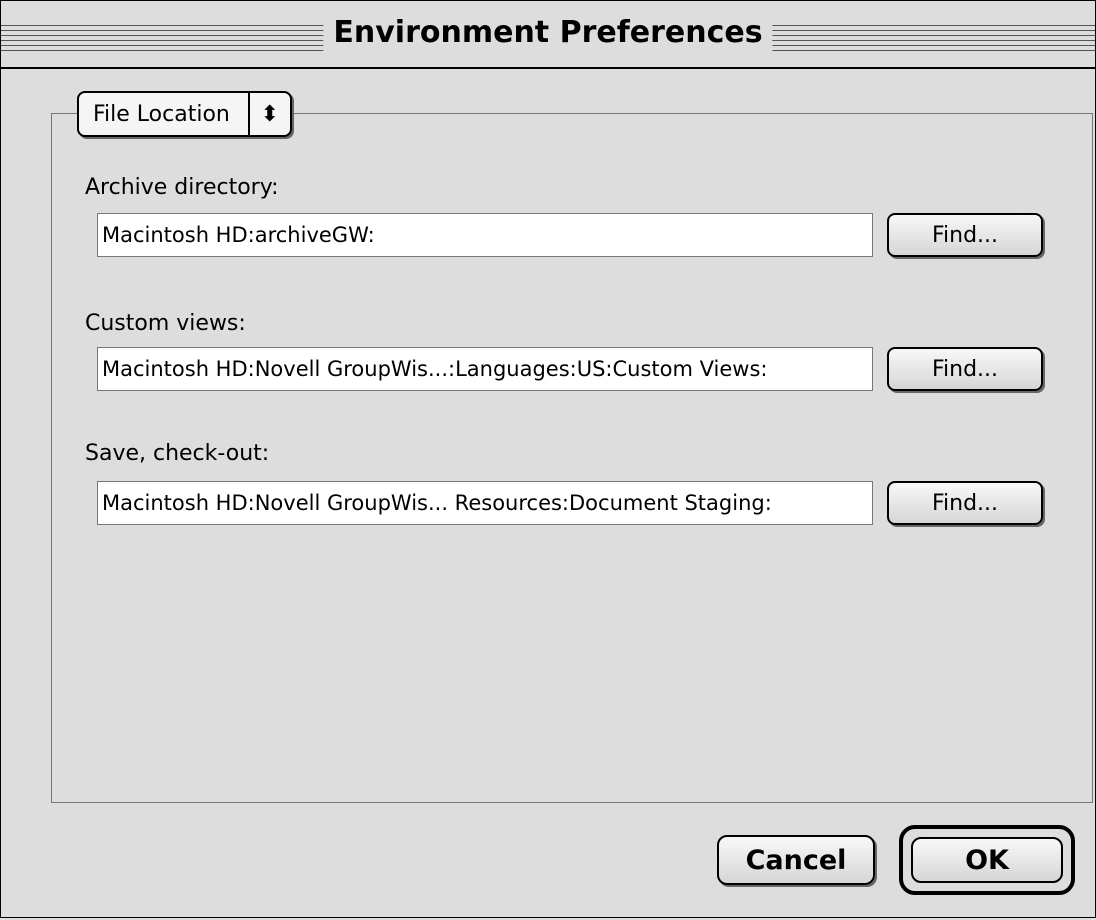 This screenshot has width=1096, height=920. Describe the element at coordinates (165, 323) in the screenshot. I see `custom-views-label: Custom views:` at that location.